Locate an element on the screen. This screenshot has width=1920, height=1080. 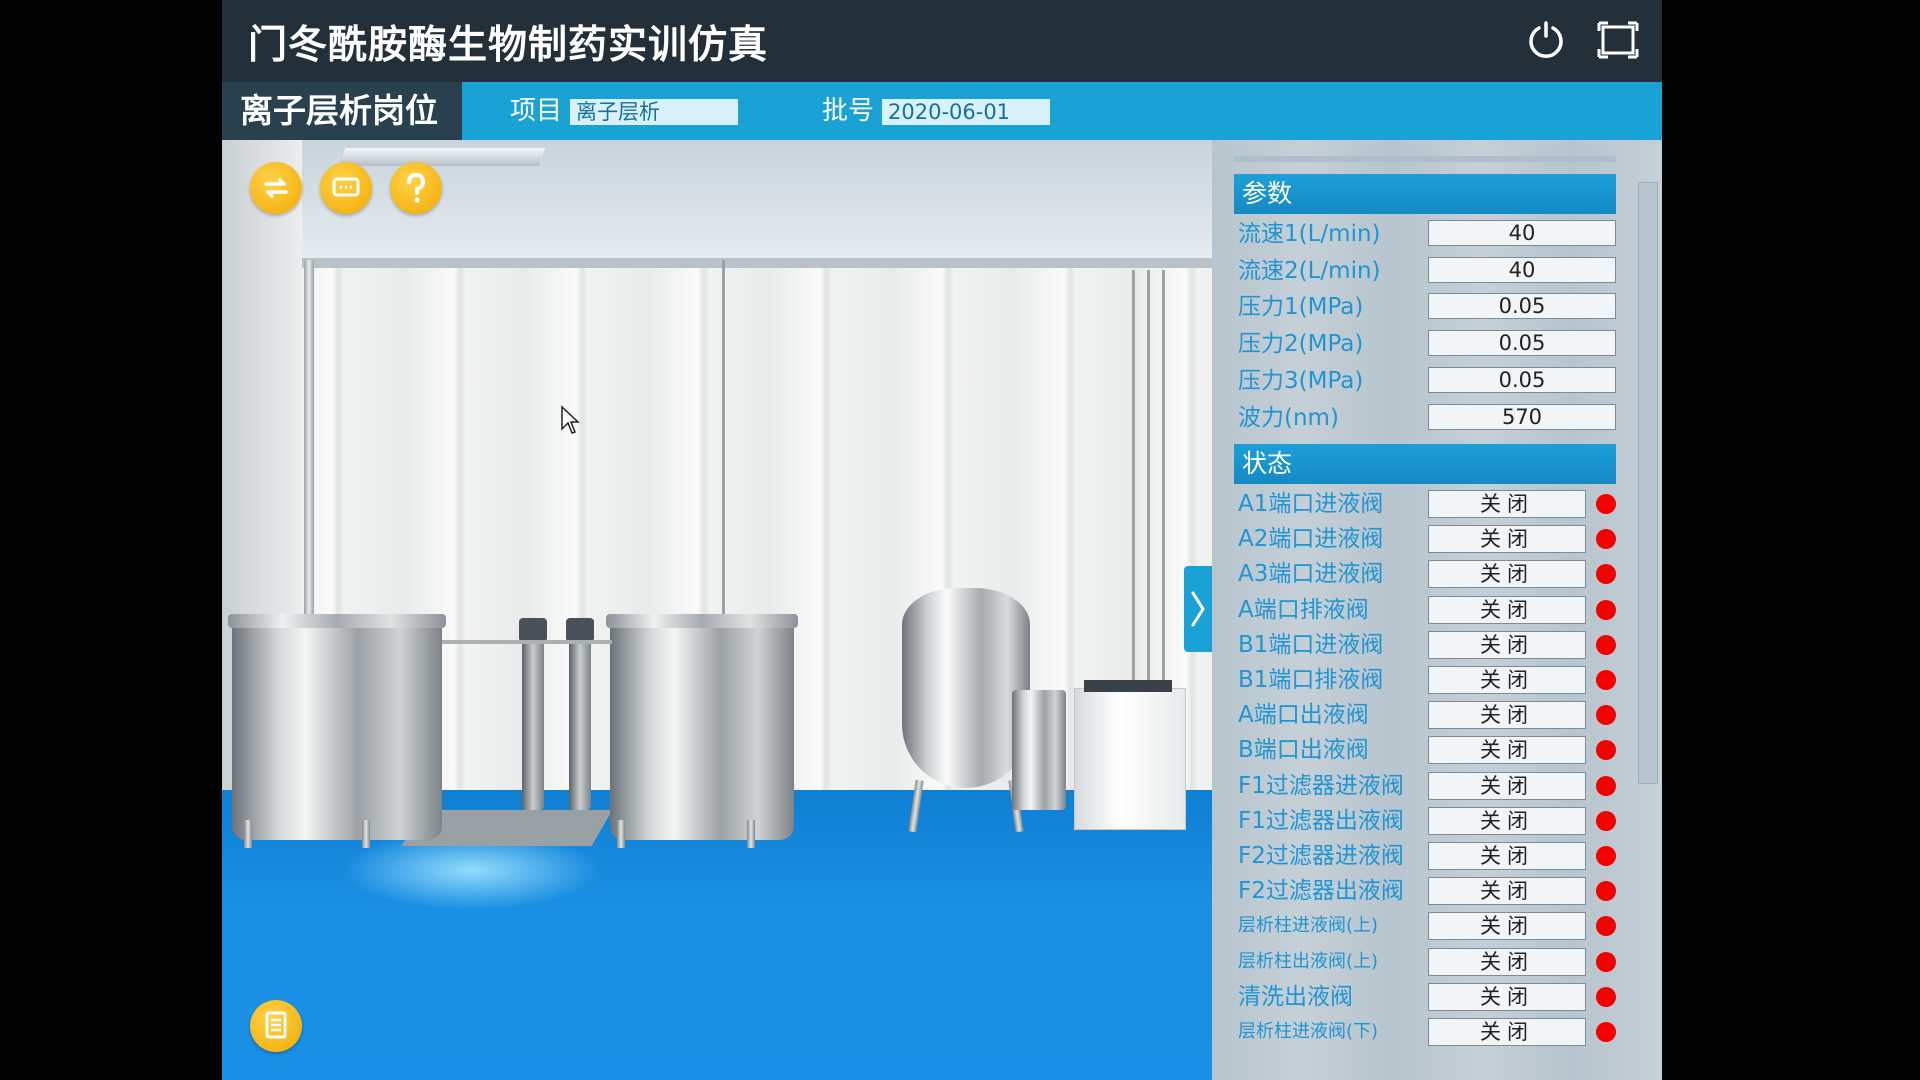
message-button is located at coordinates (346, 188).